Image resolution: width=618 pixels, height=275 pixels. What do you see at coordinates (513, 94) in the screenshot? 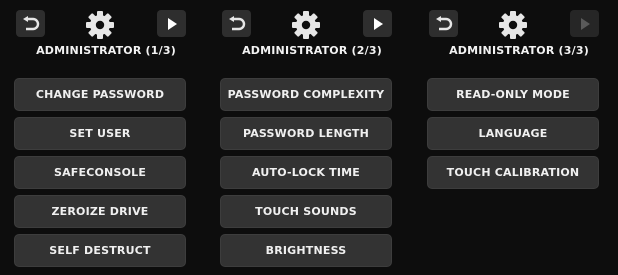
I see `read-only-mode-button: READ-ONLY MODE` at bounding box center [513, 94].